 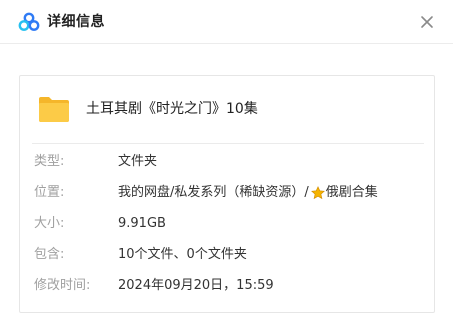 What do you see at coordinates (54, 109) in the screenshot?
I see `folder-icon` at bounding box center [54, 109].